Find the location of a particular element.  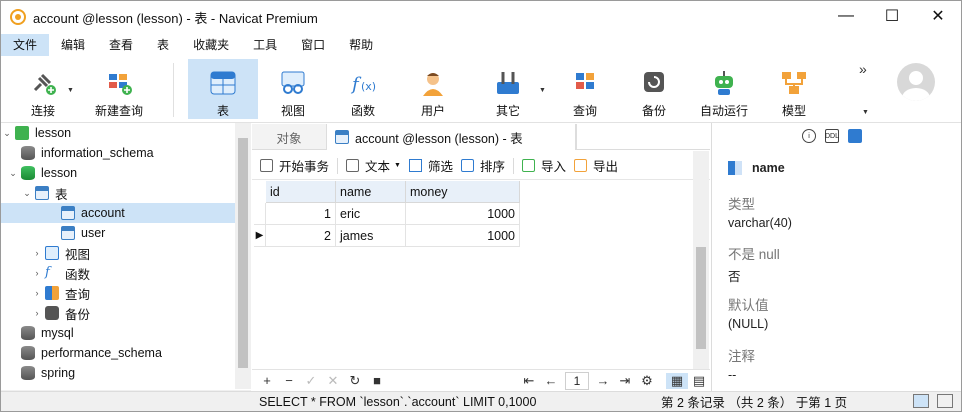

backup-label: 备份 is located at coordinates (653, 111).